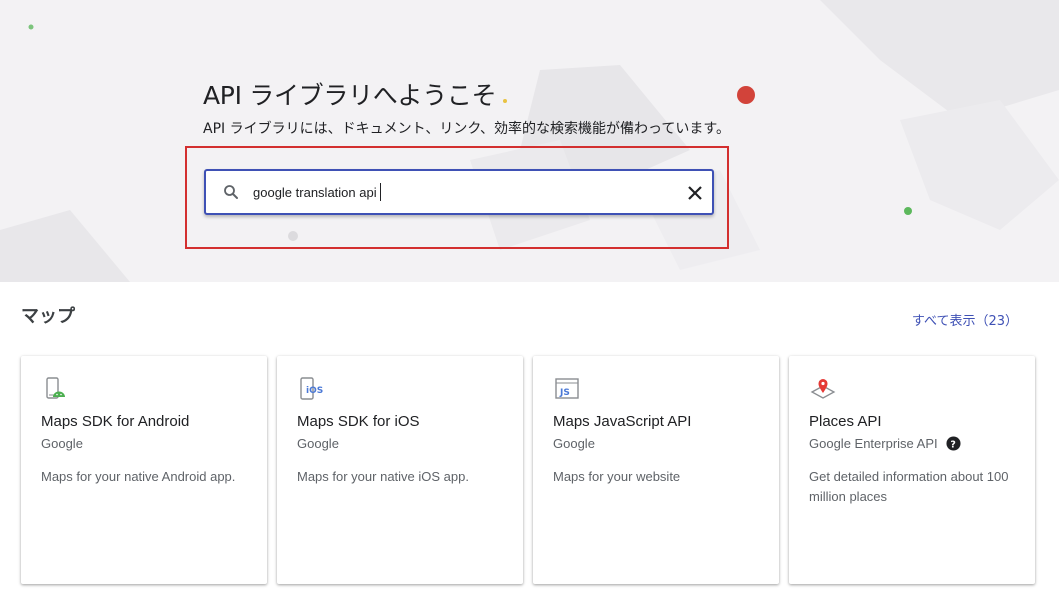 The width and height of the screenshot is (1059, 615). I want to click on android-map-icon, so click(55, 388).